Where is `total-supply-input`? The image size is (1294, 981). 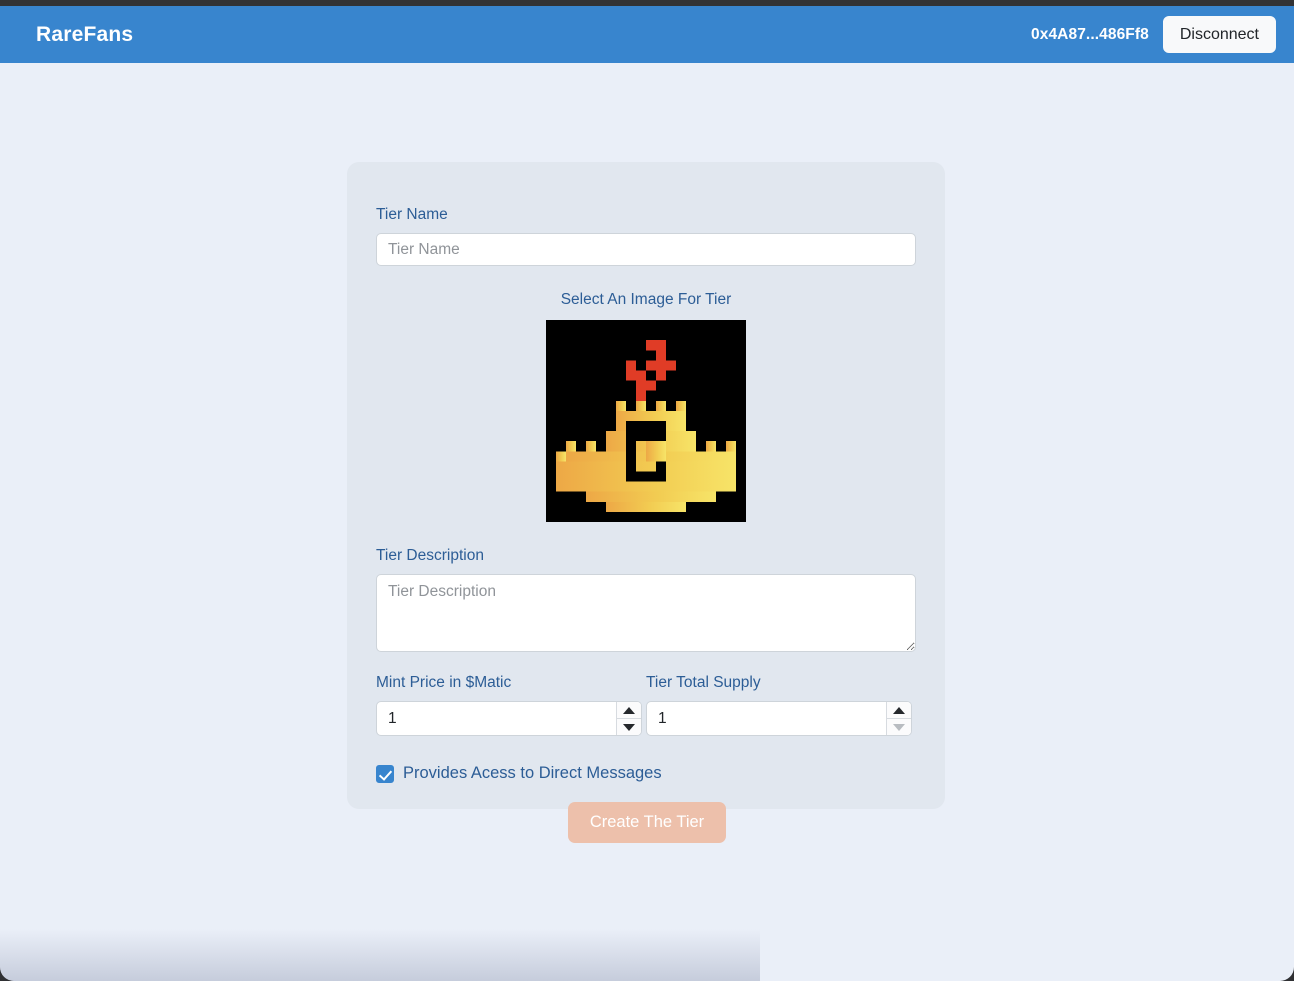
total-supply-input is located at coordinates (766, 718).